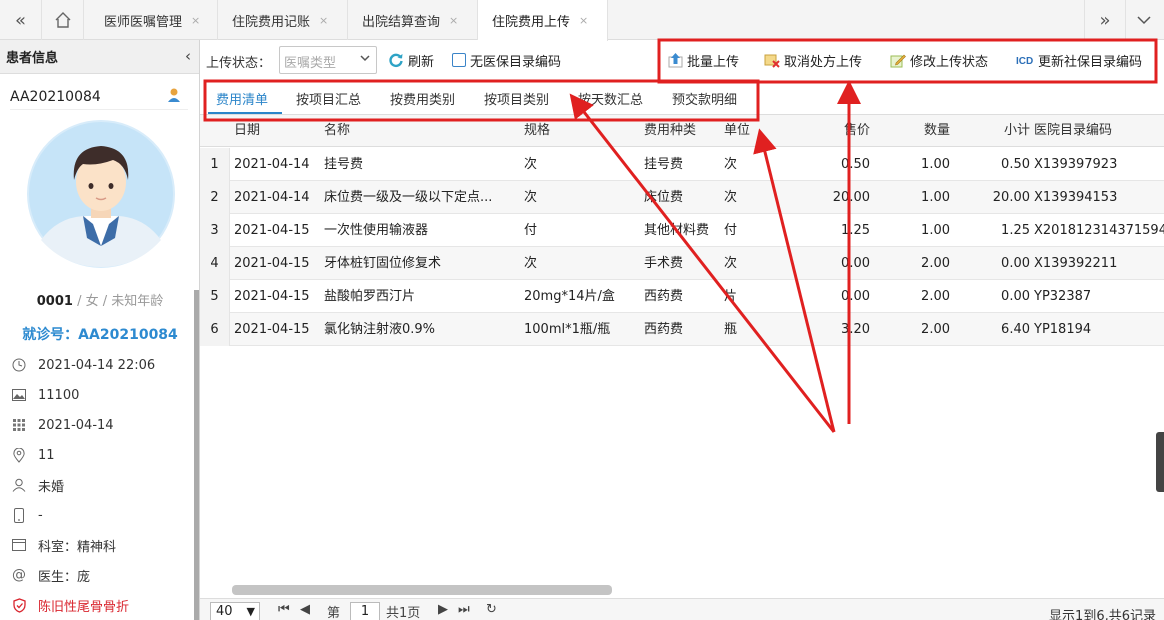 The height and width of the screenshot is (620, 1164). What do you see at coordinates (383, 263) in the screenshot?
I see `cell-name: 牙体桩钉固位修复术` at bounding box center [383, 263].